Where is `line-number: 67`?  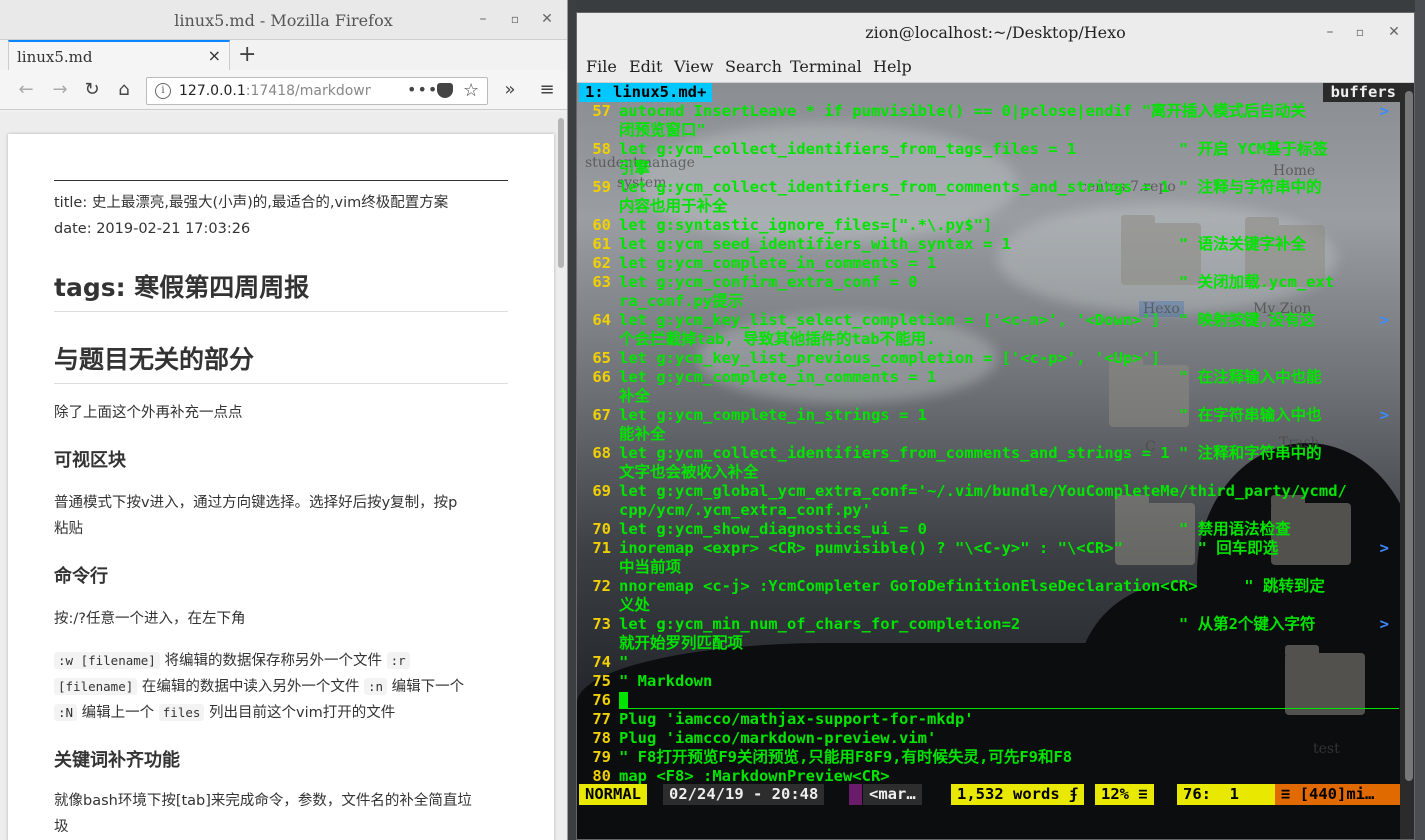
line-number: 67 is located at coordinates (601, 415).